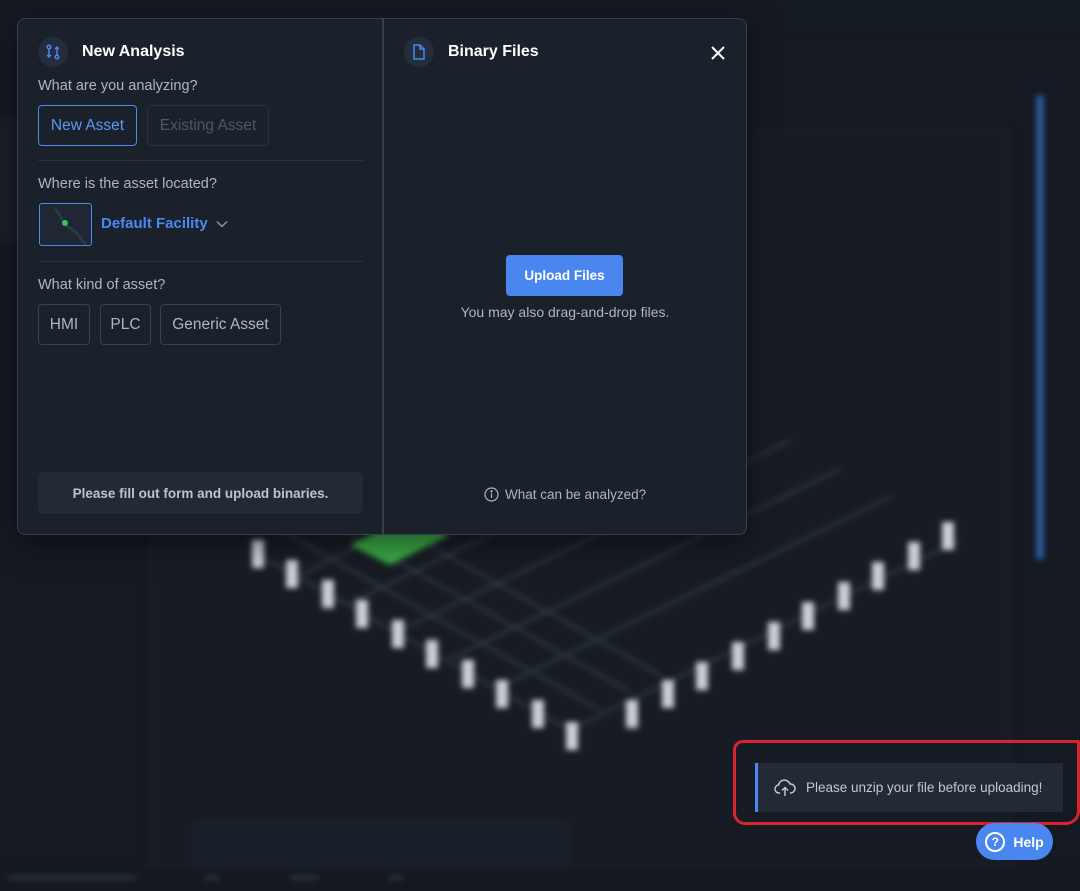 This screenshot has width=1080, height=891. I want to click on close-button, so click(718, 53).